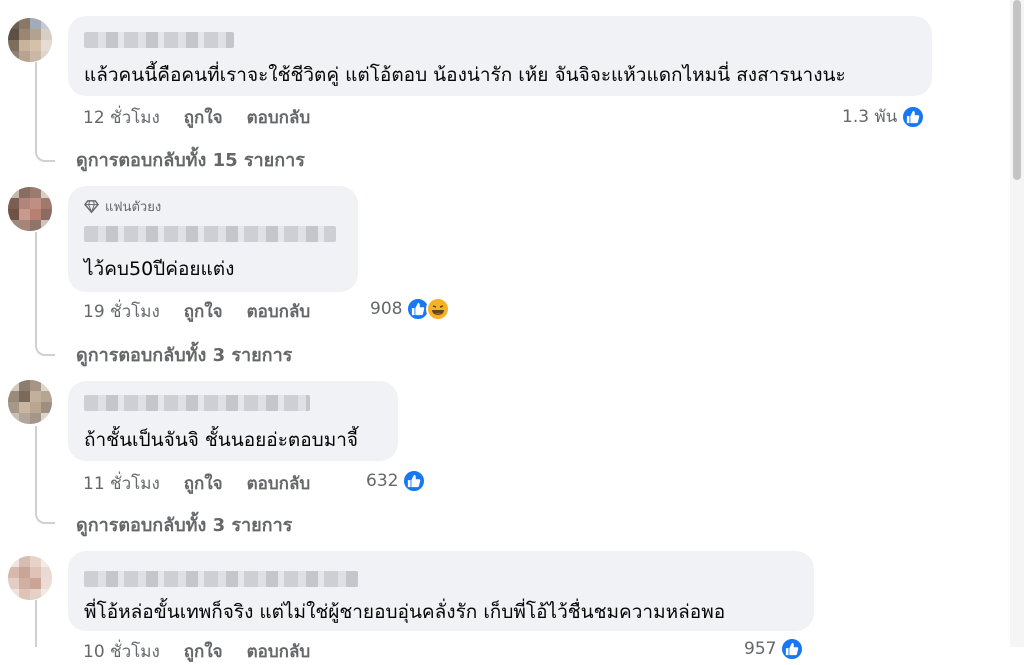 This screenshot has height=665, width=1024. Describe the element at coordinates (438, 309) in the screenshot. I see `haha-icon` at that location.